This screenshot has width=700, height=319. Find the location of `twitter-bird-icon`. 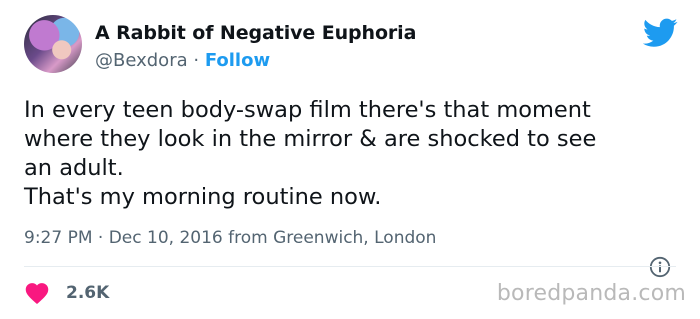

twitter-bird-icon is located at coordinates (660, 33).